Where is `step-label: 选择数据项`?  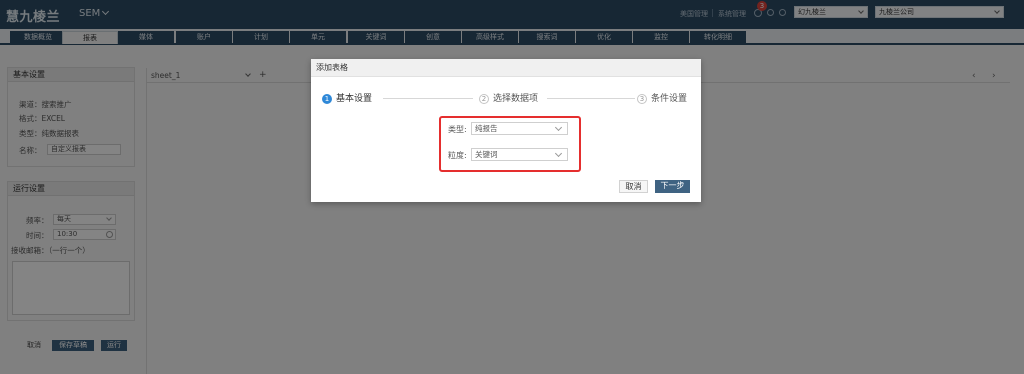
step-label: 选择数据项 is located at coordinates (516, 99).